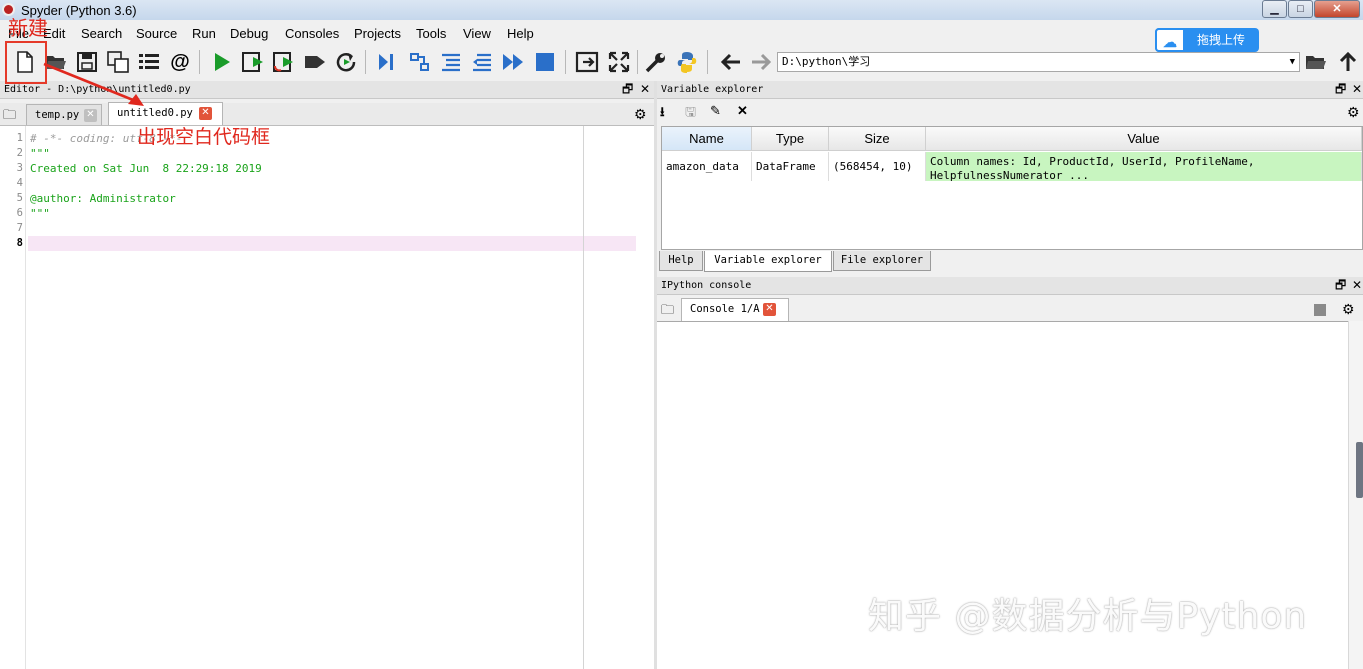 Image resolution: width=1363 pixels, height=669 pixels. I want to click on variable-type-cell: DataFrame, so click(790, 166).